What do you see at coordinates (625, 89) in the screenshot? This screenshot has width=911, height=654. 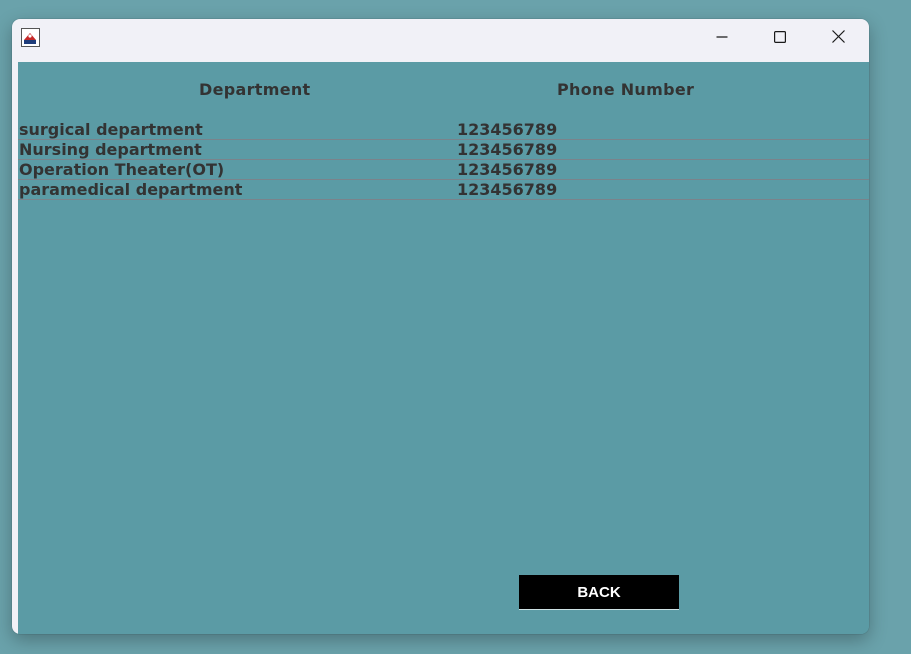 I see `column-header-phone-number: Phone Number` at bounding box center [625, 89].